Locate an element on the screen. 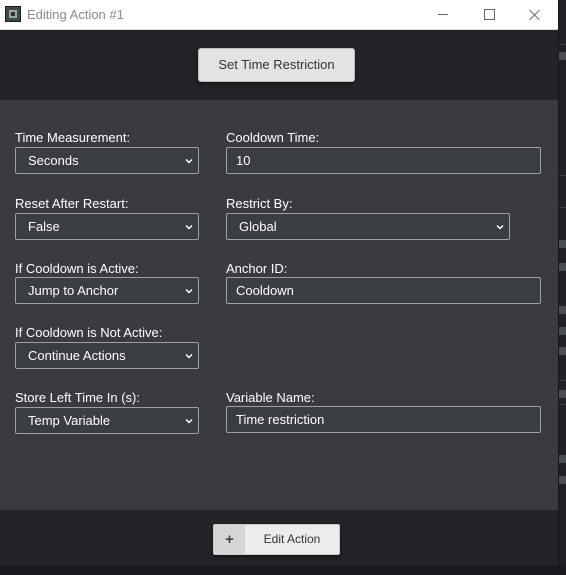 Image resolution: width=566 pixels, height=575 pixels. reset-after-restart-select: False is located at coordinates (107, 226).